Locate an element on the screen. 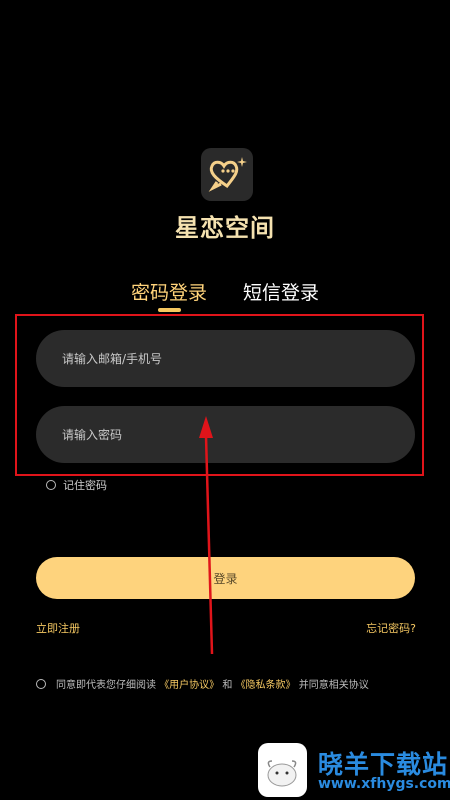  red-arrow-annotation is located at coordinates (206, 535).